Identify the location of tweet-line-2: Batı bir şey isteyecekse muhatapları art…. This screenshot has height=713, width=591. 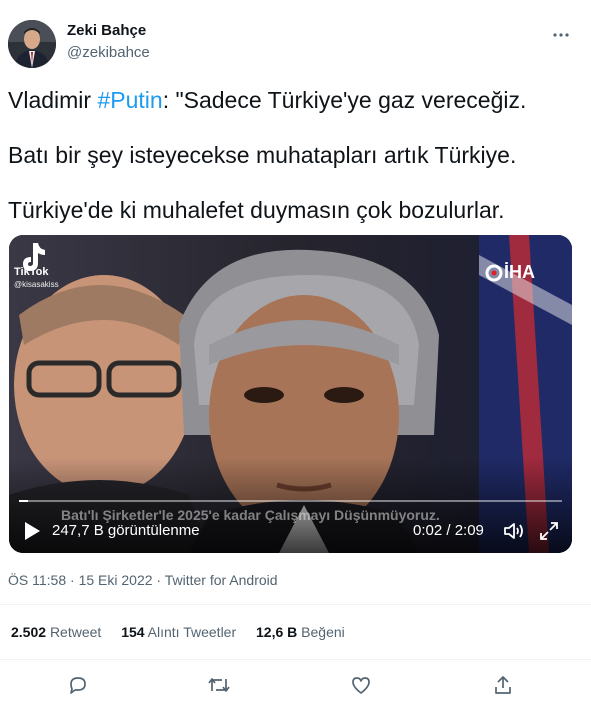
(262, 155).